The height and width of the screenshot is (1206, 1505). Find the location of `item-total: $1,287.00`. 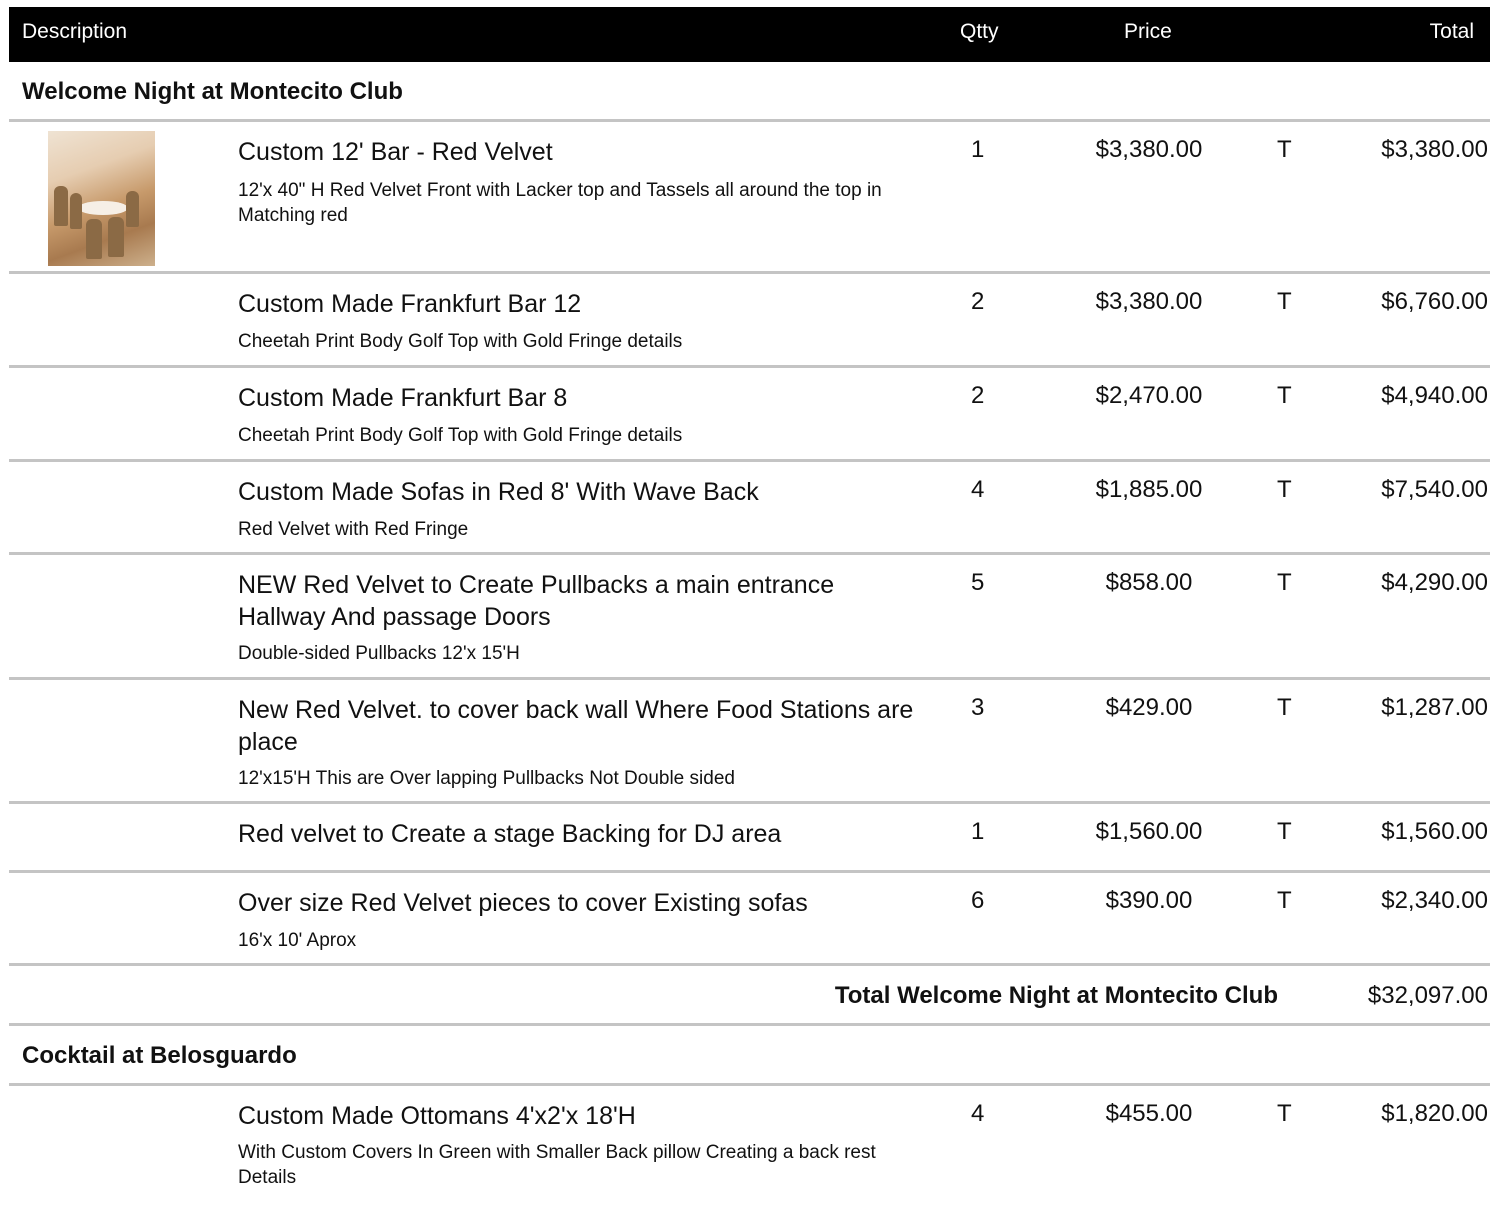

item-total: $1,287.00 is located at coordinates (1434, 707).